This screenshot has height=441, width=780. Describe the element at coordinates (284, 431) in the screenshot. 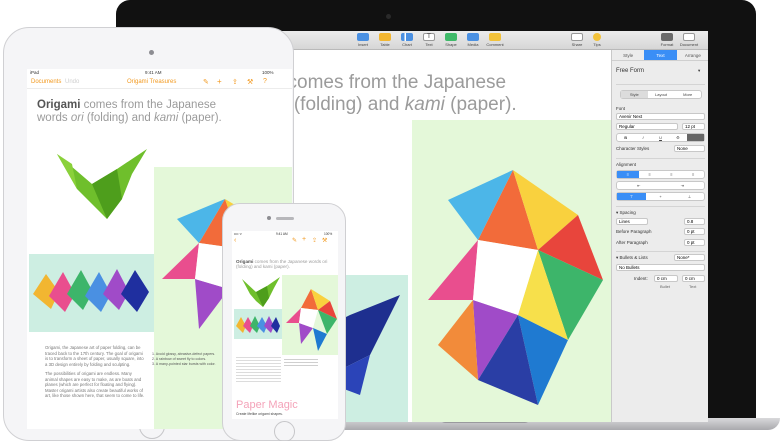

I see `iphone-home-button` at that location.